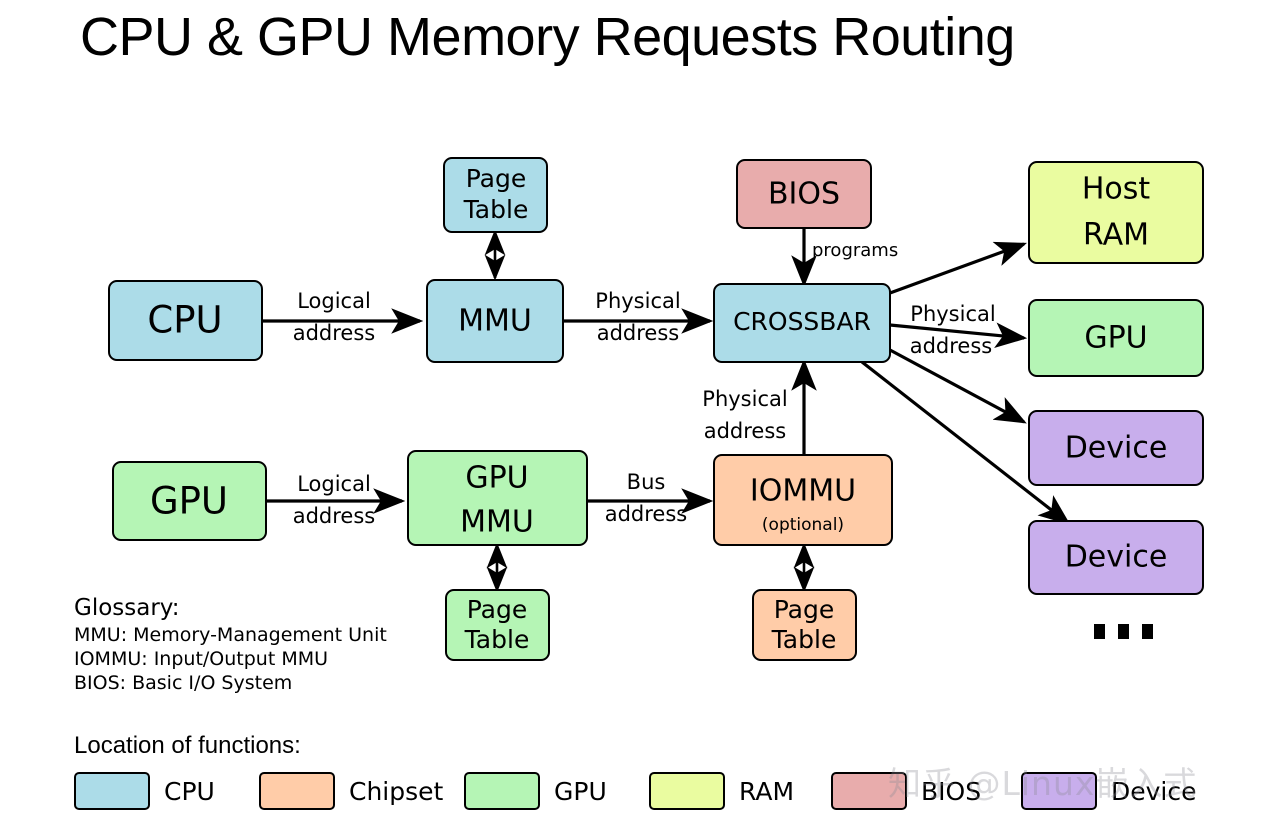 Image resolution: width=1266 pixels, height=830 pixels. Describe the element at coordinates (396, 791) in the screenshot. I see `legend-label-chipset: Chipset` at that location.